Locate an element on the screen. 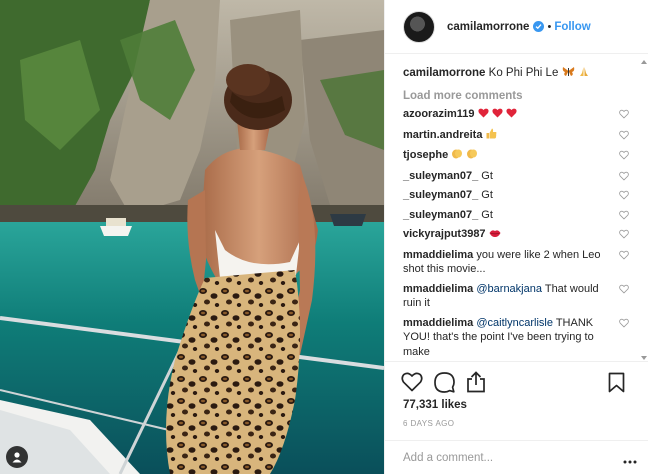  share-icon is located at coordinates (476, 382).